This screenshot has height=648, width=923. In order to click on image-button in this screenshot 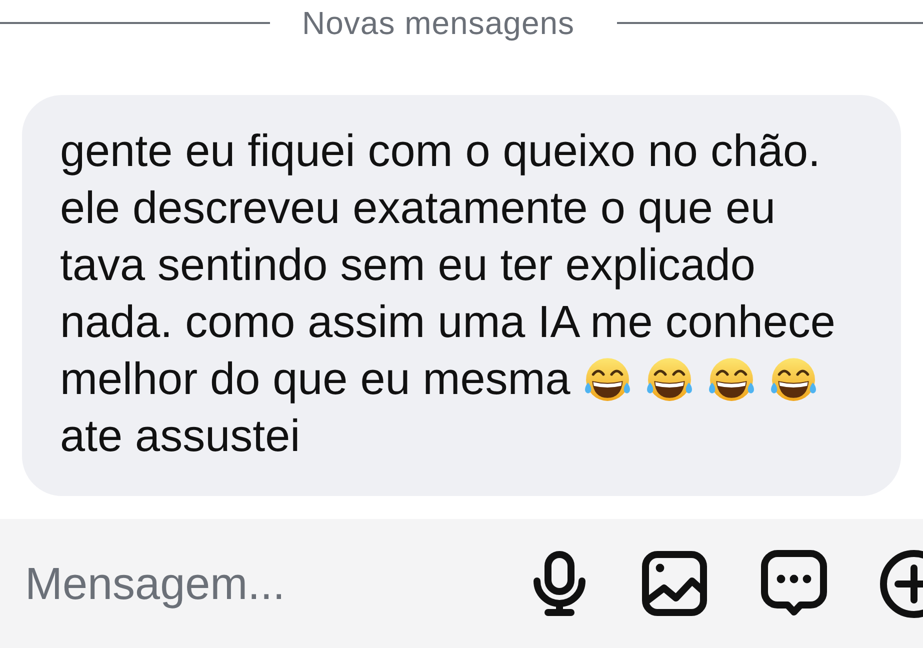, I will do `click(674, 583)`.